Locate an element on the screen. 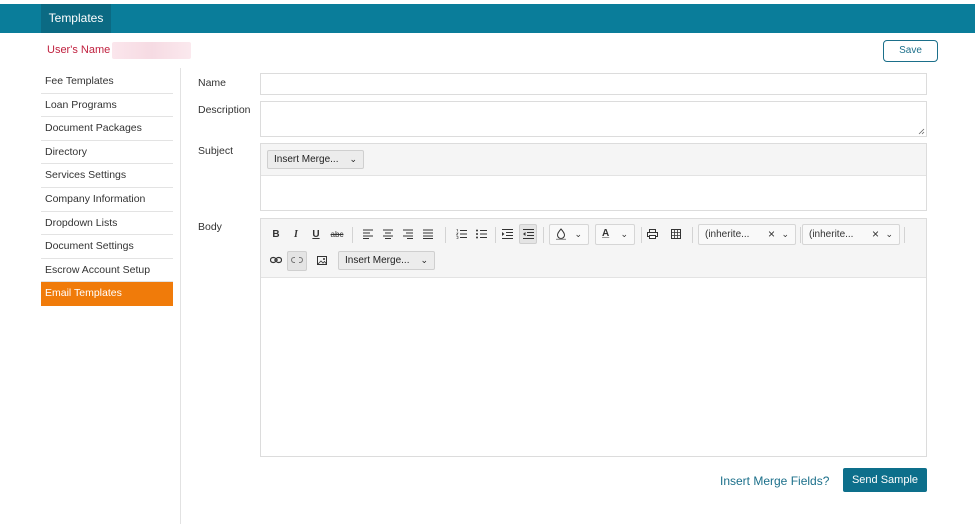 This screenshot has height=524, width=975. align-center-icon is located at coordinates (388, 234).